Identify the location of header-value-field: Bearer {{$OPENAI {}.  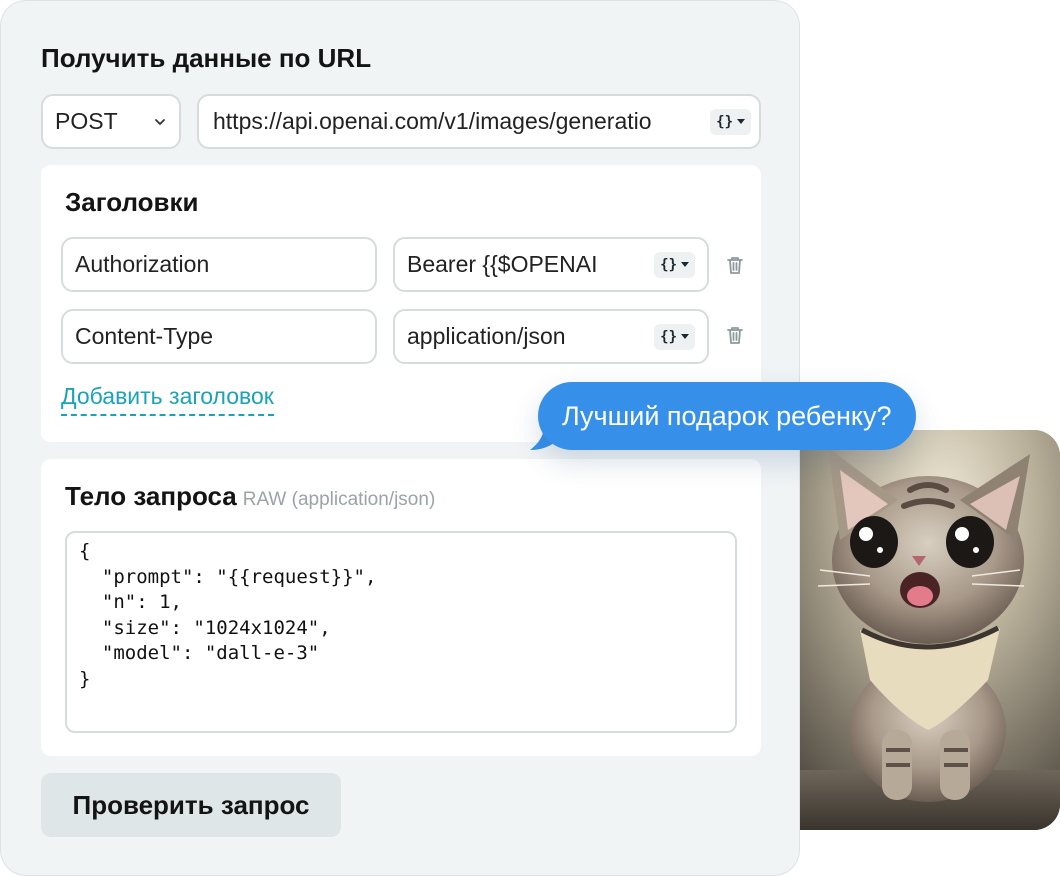
(551, 264).